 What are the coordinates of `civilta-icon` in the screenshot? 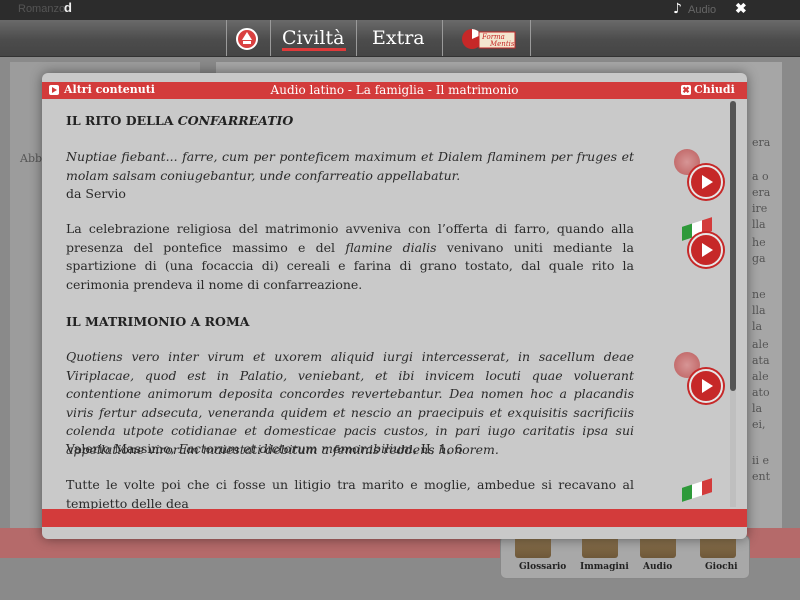 It's located at (247, 38).